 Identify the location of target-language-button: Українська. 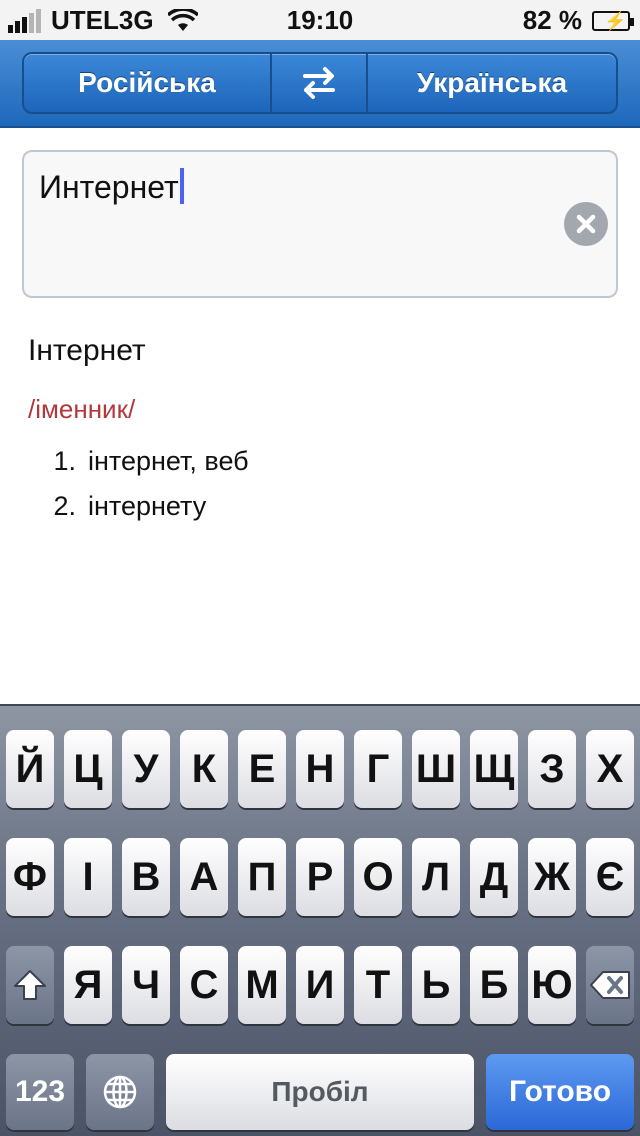
(492, 83).